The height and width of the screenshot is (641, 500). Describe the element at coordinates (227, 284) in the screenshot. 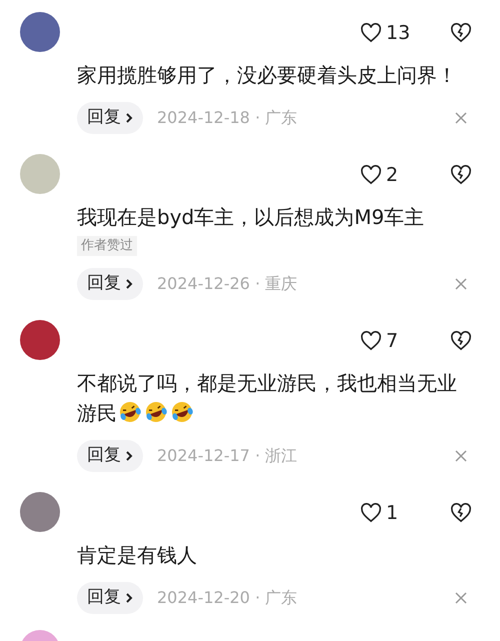

I see `comment-meta: 2024-12-26 · 重庆` at that location.